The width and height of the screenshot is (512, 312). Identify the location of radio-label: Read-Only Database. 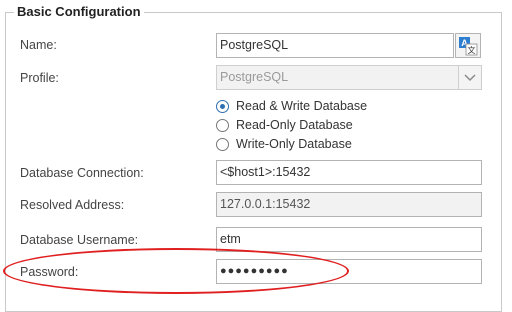
(294, 125).